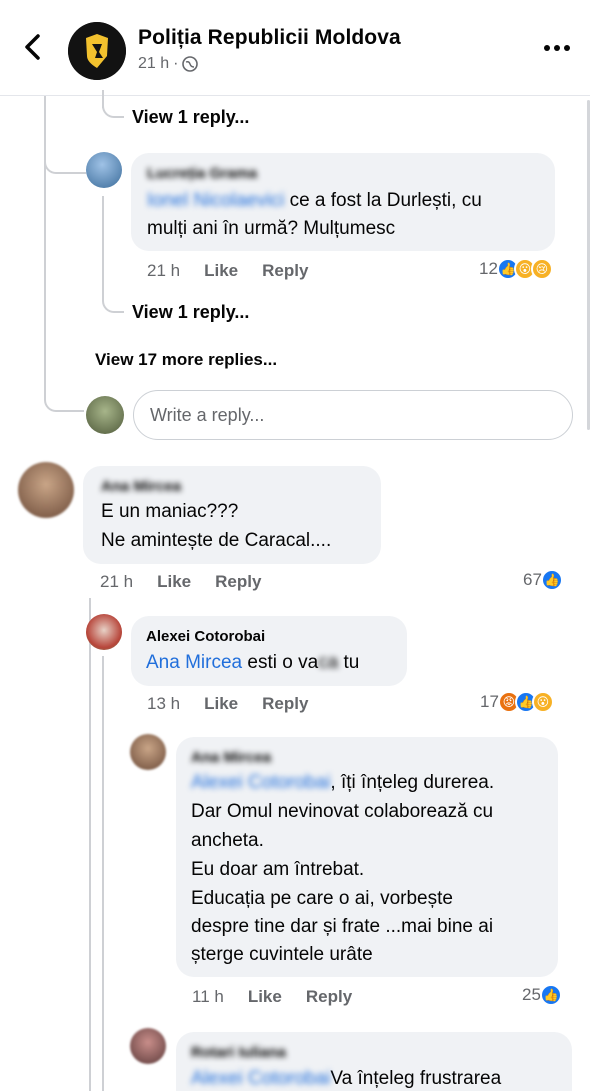 This screenshot has height=1091, width=590. I want to click on post-time: 21 h, so click(154, 63).